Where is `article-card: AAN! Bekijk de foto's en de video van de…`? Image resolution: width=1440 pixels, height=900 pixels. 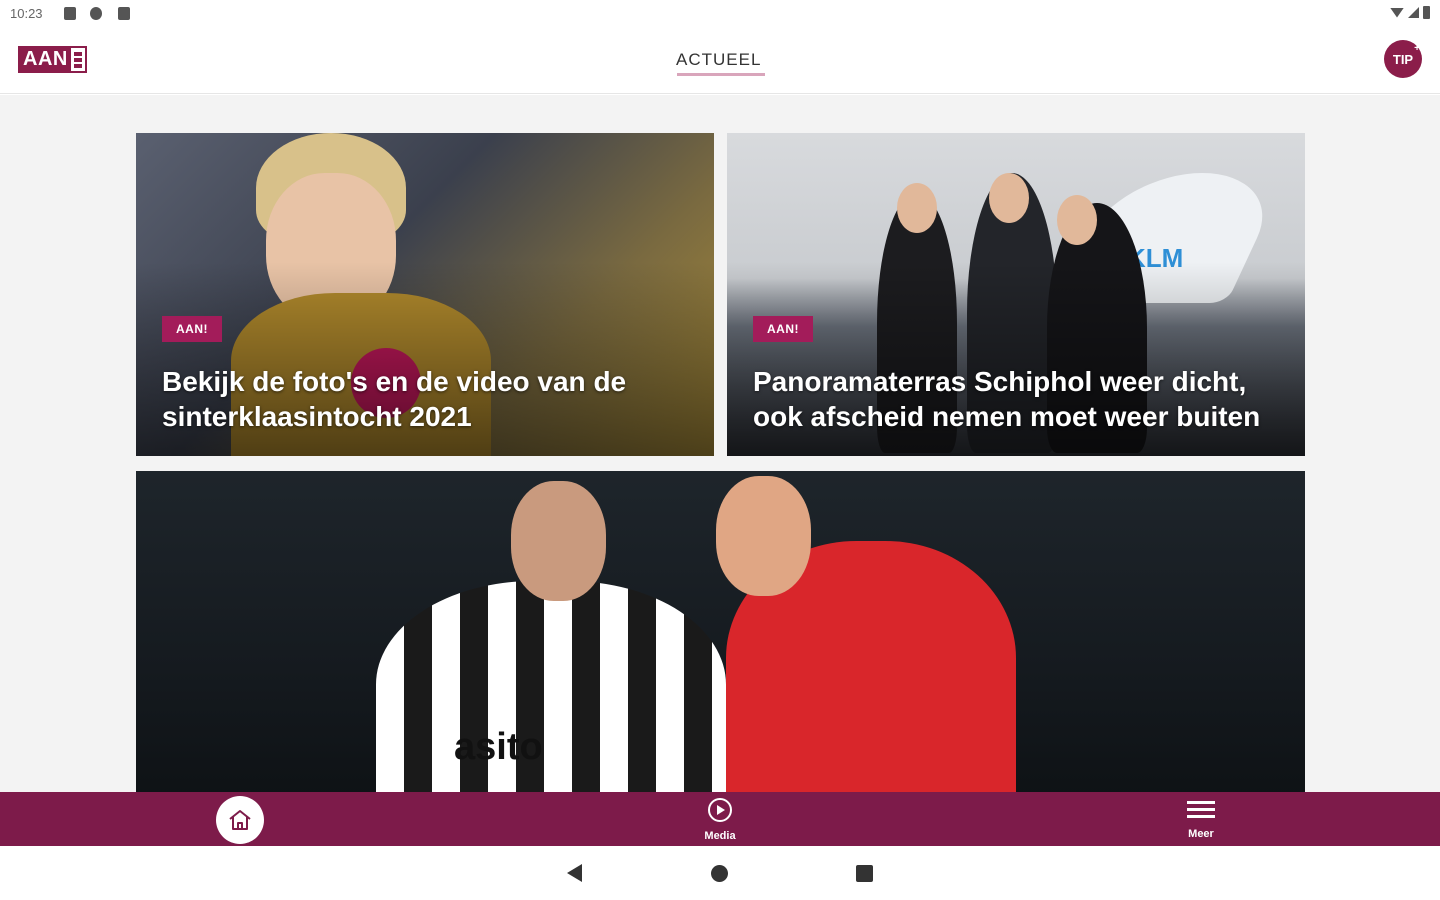 article-card: AAN! Bekijk de foto's en de video van de… is located at coordinates (425, 294).